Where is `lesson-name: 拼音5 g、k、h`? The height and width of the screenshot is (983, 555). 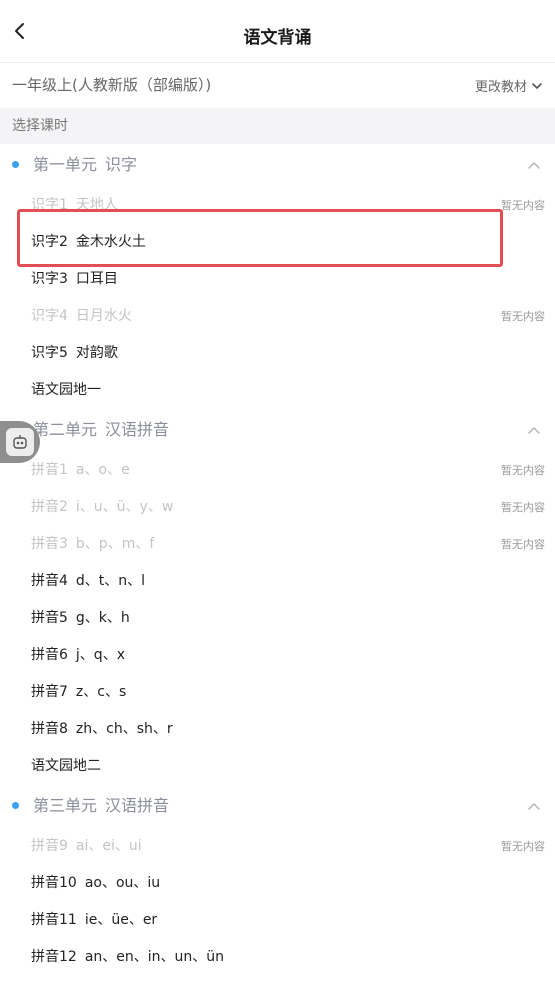
lesson-name: 拼音5 g、k、h is located at coordinates (80, 618).